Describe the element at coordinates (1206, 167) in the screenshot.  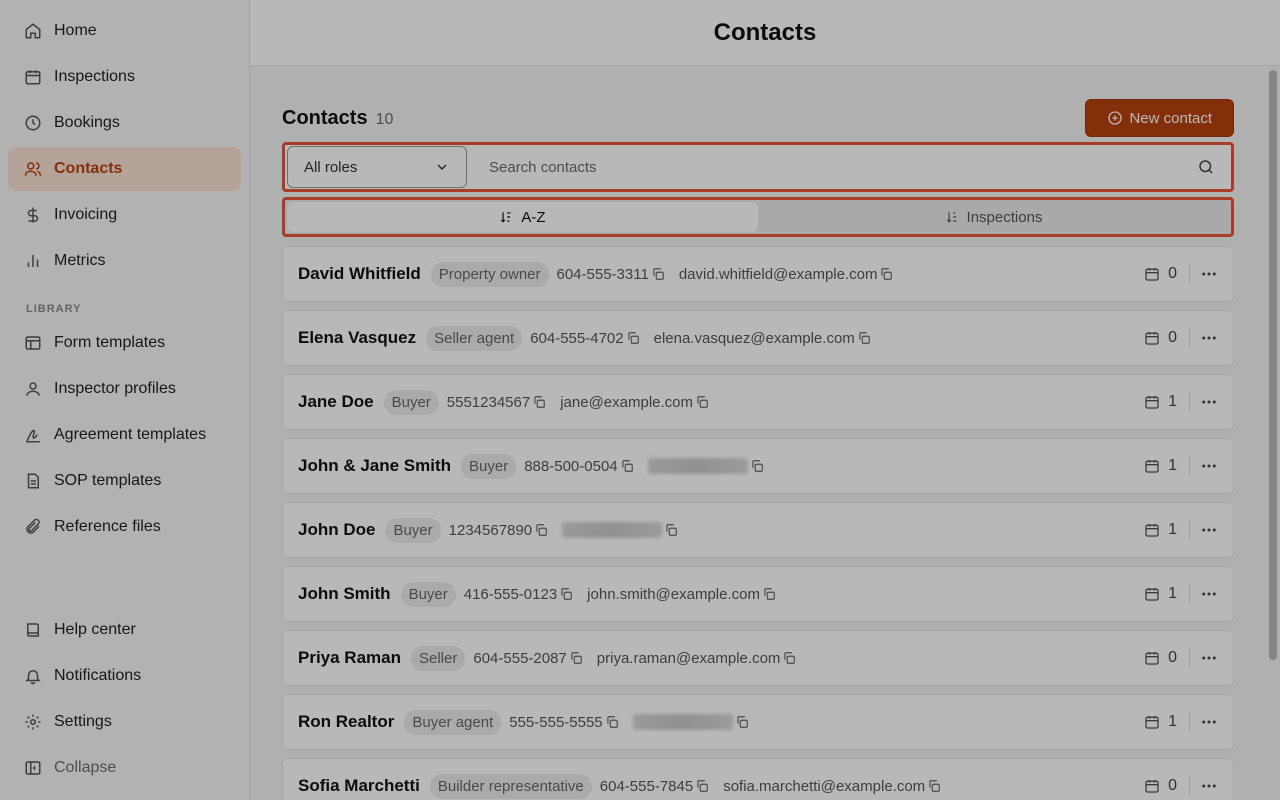
I see `search-icon` at that location.